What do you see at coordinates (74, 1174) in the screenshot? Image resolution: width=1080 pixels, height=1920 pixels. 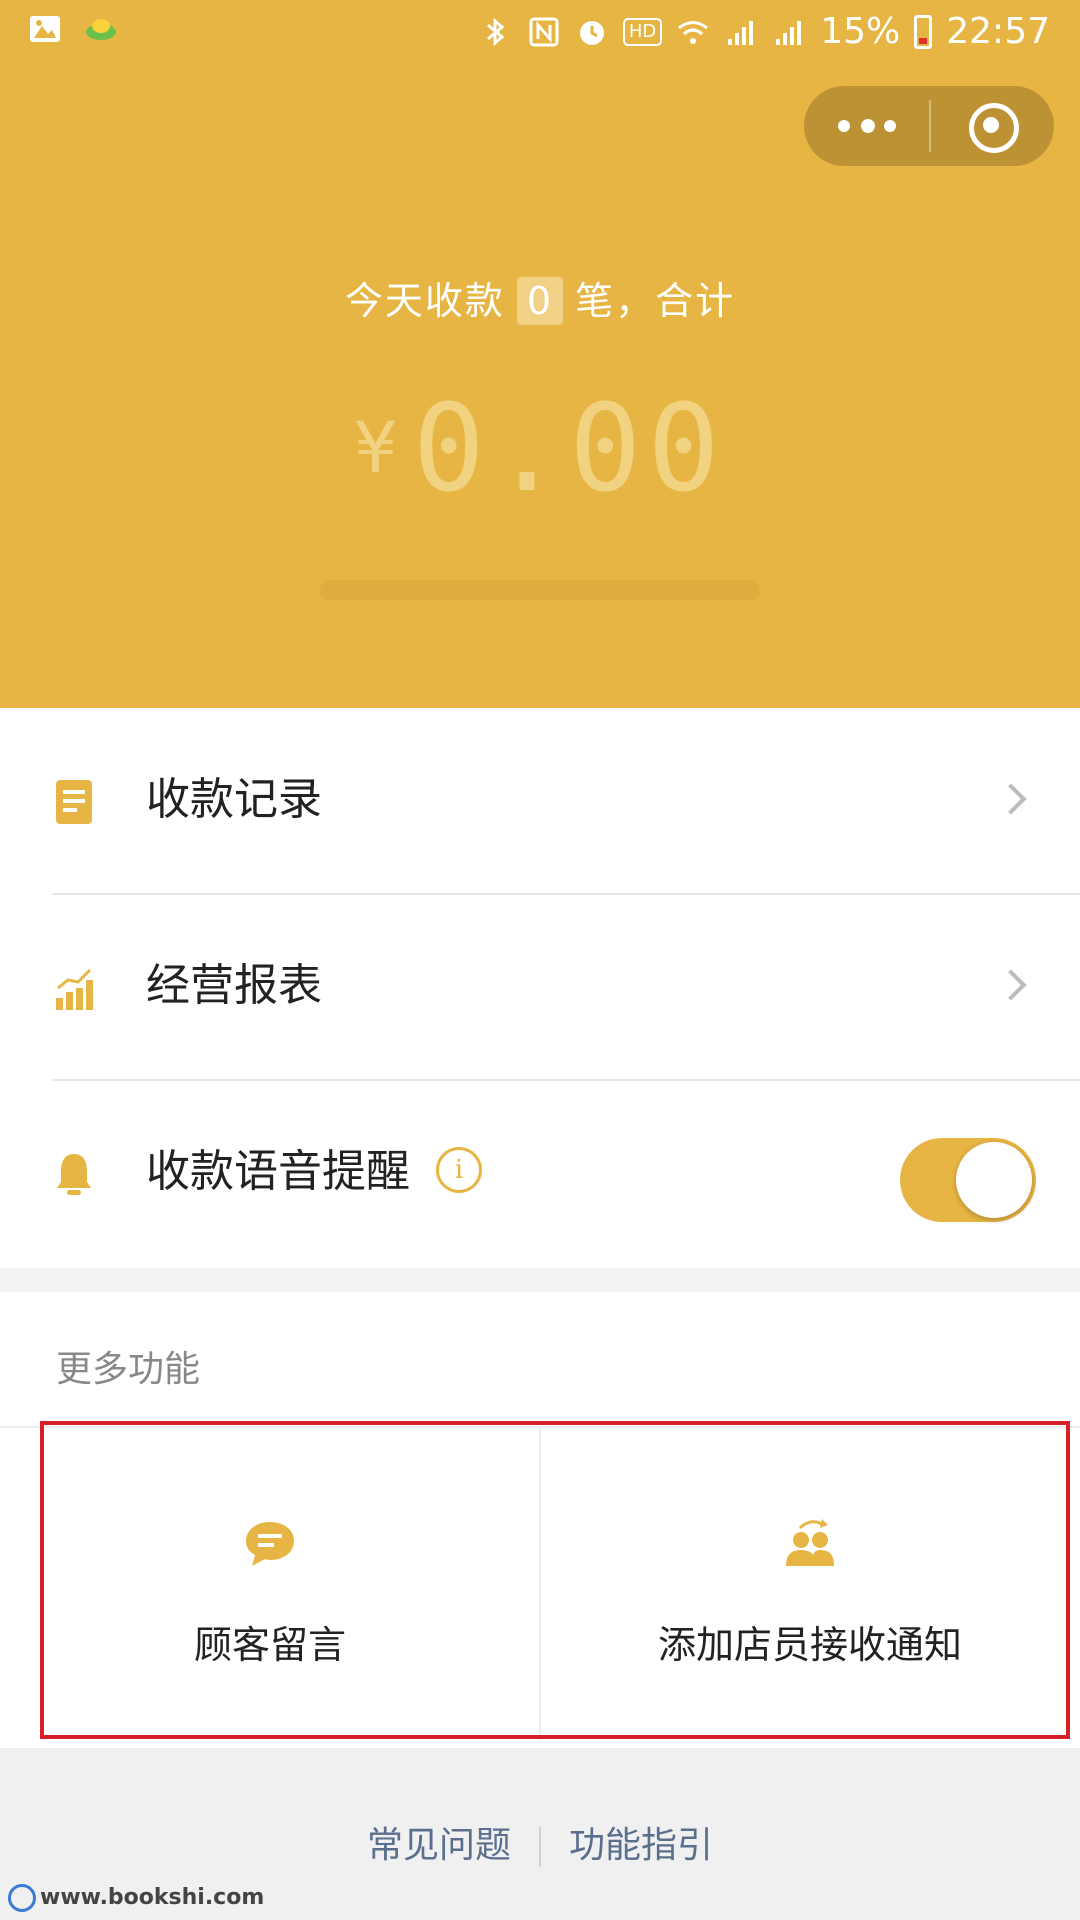 I see `bell-icon` at bounding box center [74, 1174].